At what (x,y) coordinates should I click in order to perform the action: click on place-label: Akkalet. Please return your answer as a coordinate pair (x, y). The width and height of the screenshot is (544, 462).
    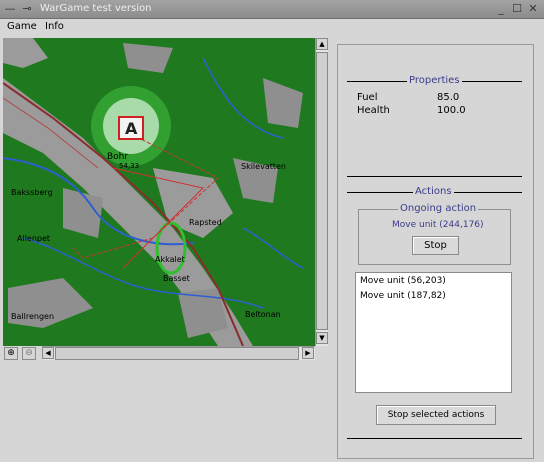
    Looking at the image, I should click on (170, 259).